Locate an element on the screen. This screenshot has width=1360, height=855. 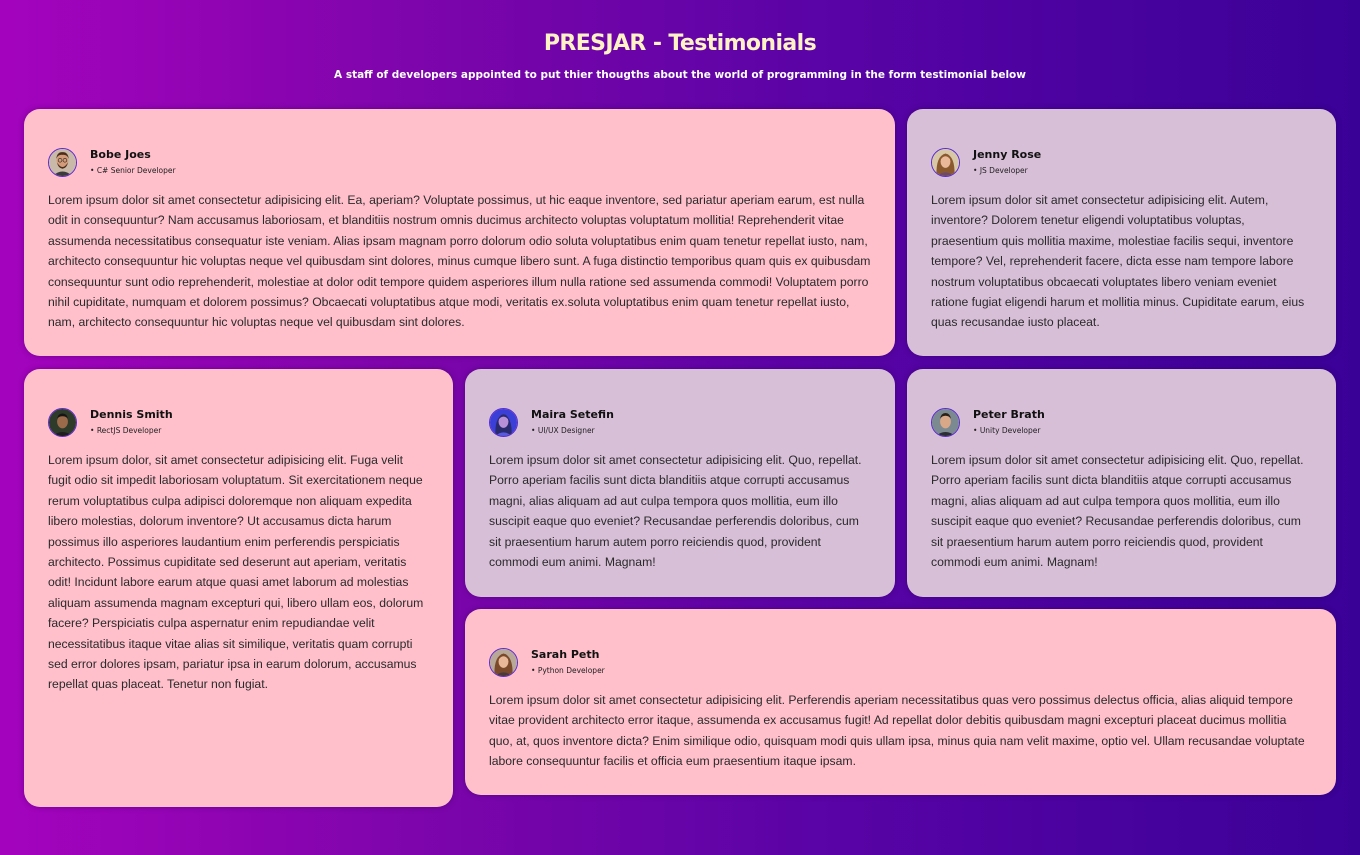
author-name: Sarah Peth is located at coordinates (565, 654).